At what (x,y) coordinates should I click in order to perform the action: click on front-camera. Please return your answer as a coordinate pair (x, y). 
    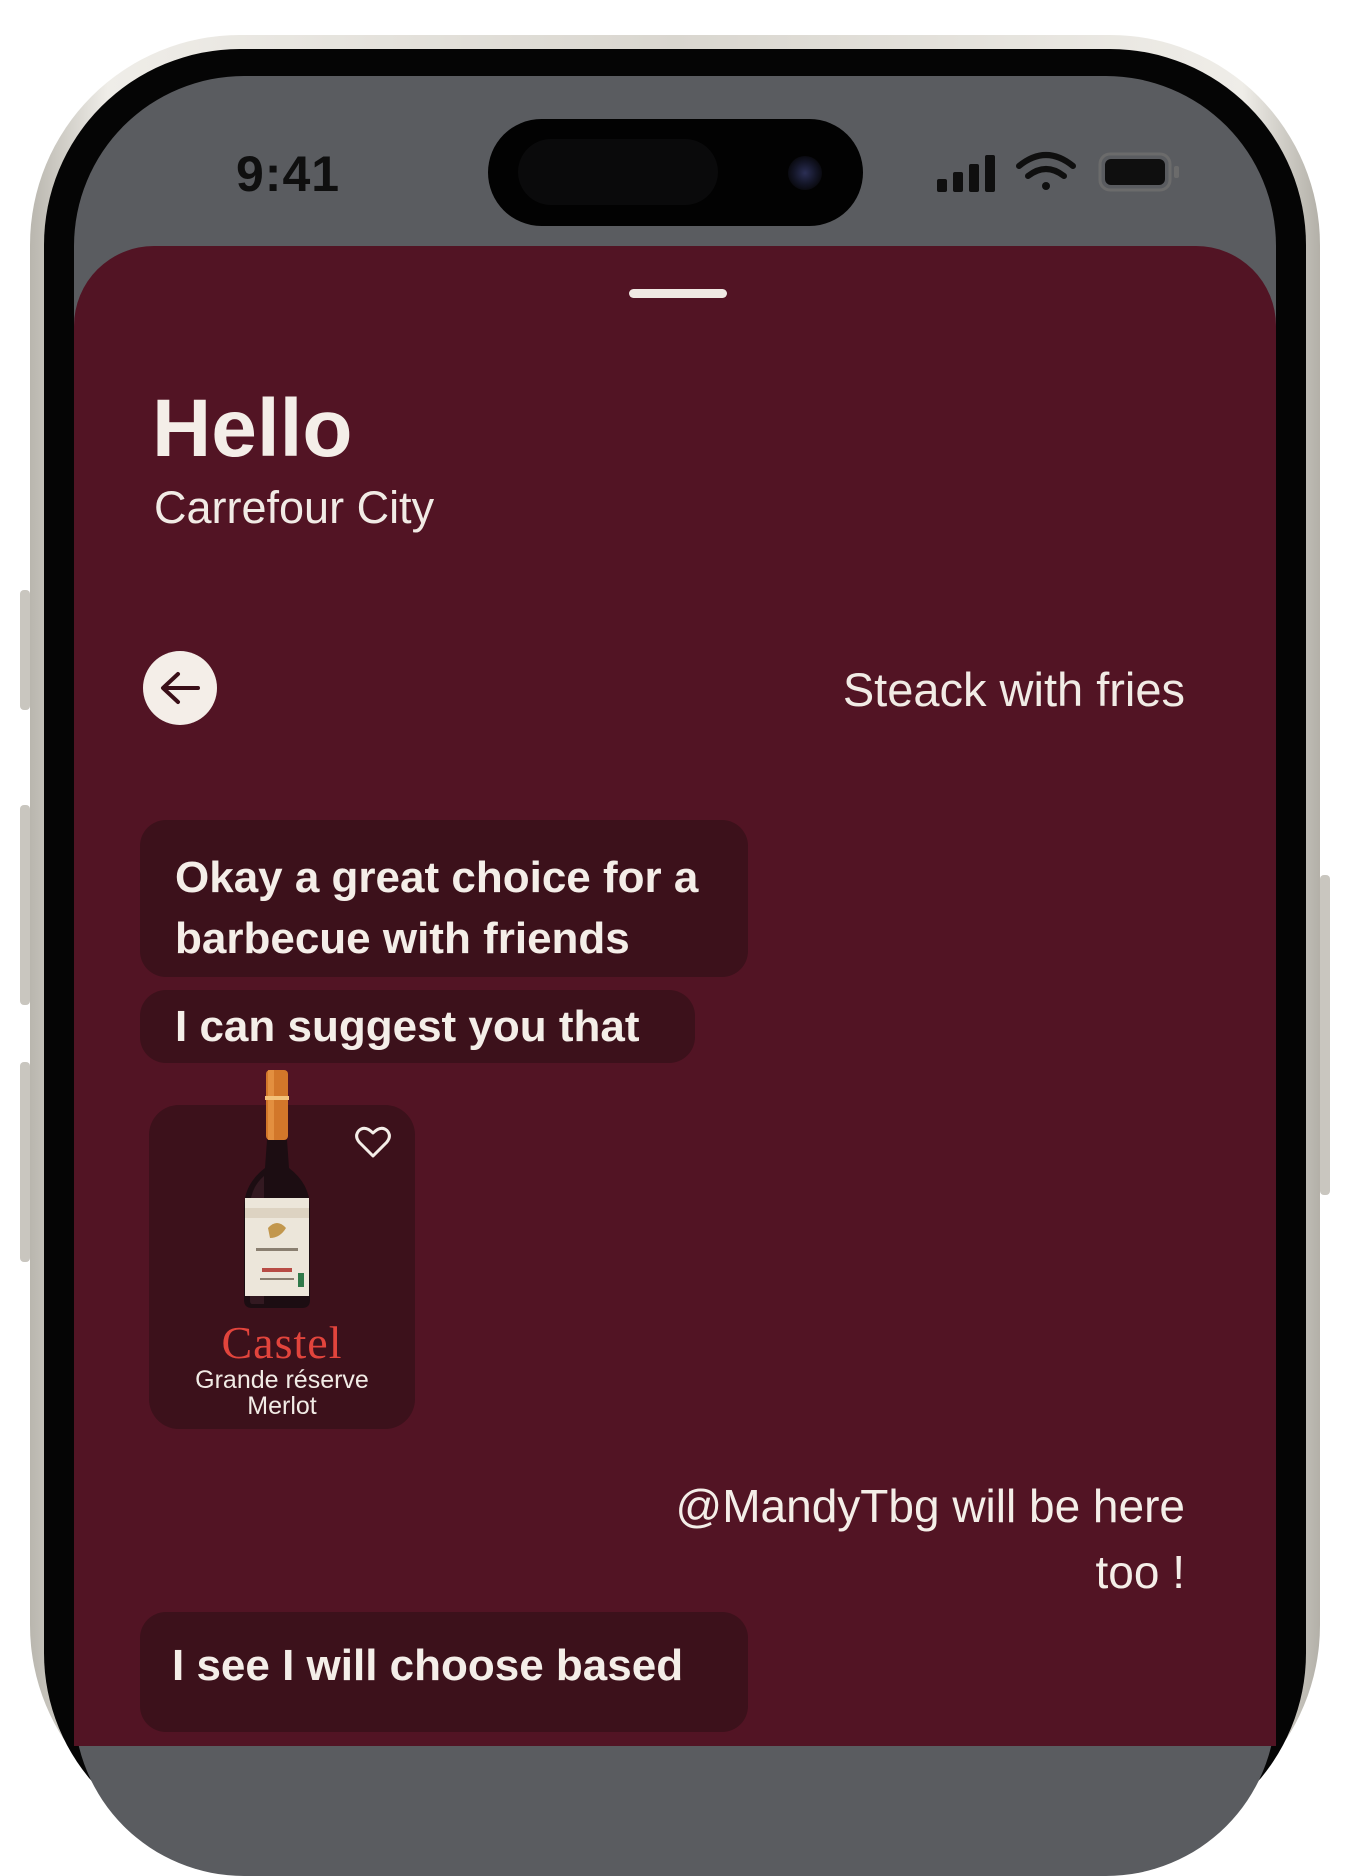
    Looking at the image, I should click on (805, 173).